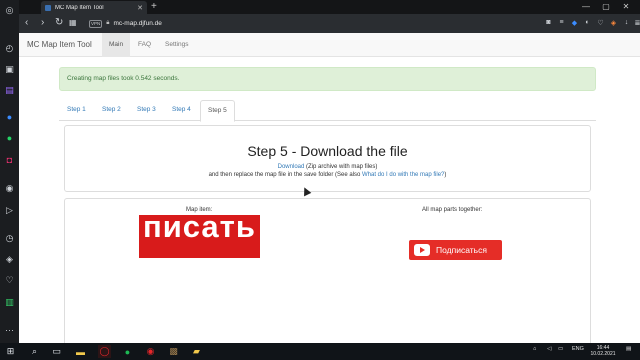 This screenshot has height=360, width=640. What do you see at coordinates (34, 351) in the screenshot?
I see `search-icon: ⌕` at bounding box center [34, 351].